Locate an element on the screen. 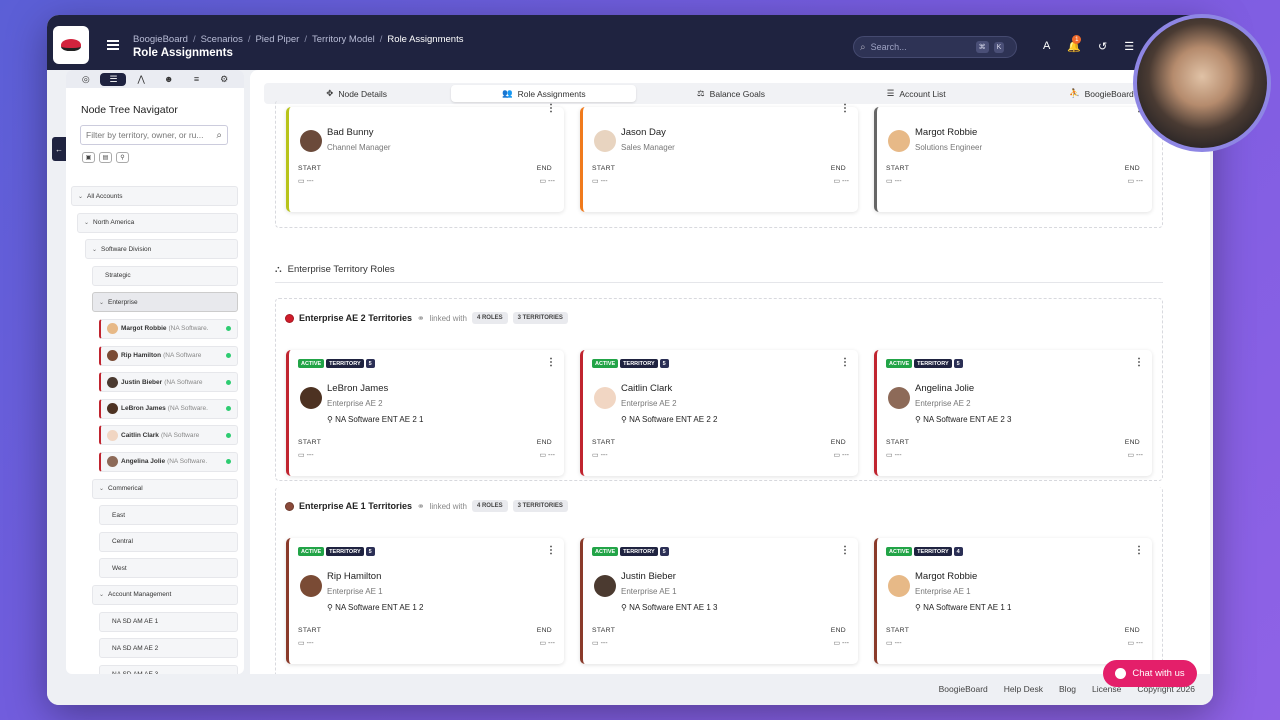 The width and height of the screenshot is (1280, 720). tree-node: East is located at coordinates (168, 515).